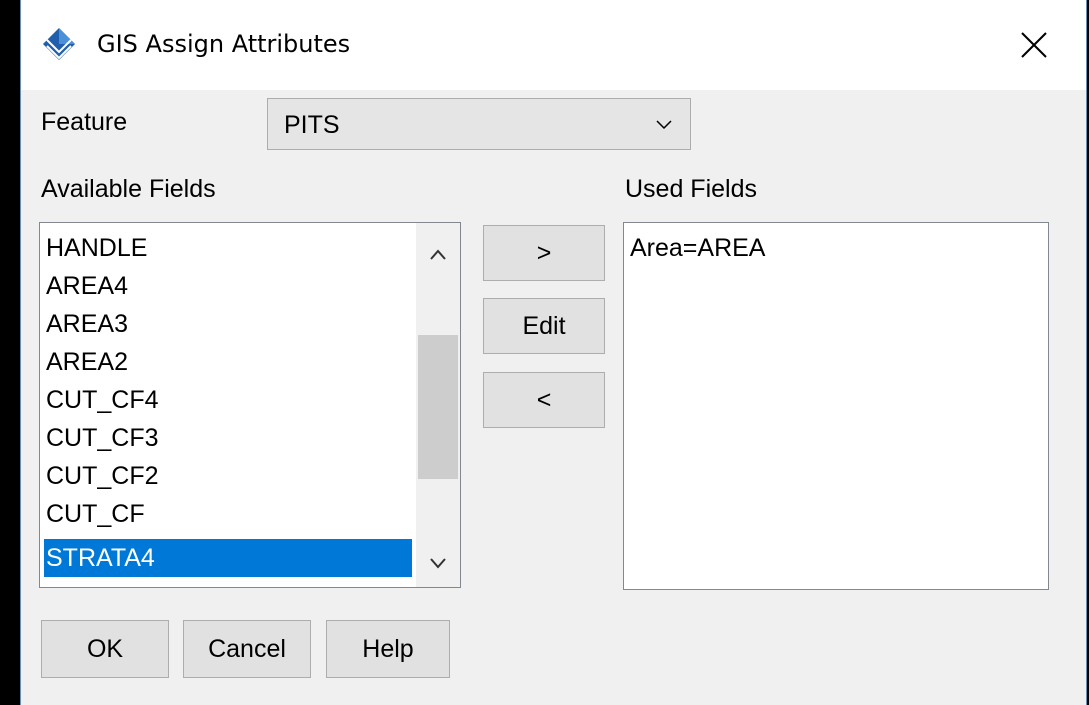 Image resolution: width=1089 pixels, height=705 pixels. What do you see at coordinates (438, 563) in the screenshot?
I see `scroll-down-icon` at bounding box center [438, 563].